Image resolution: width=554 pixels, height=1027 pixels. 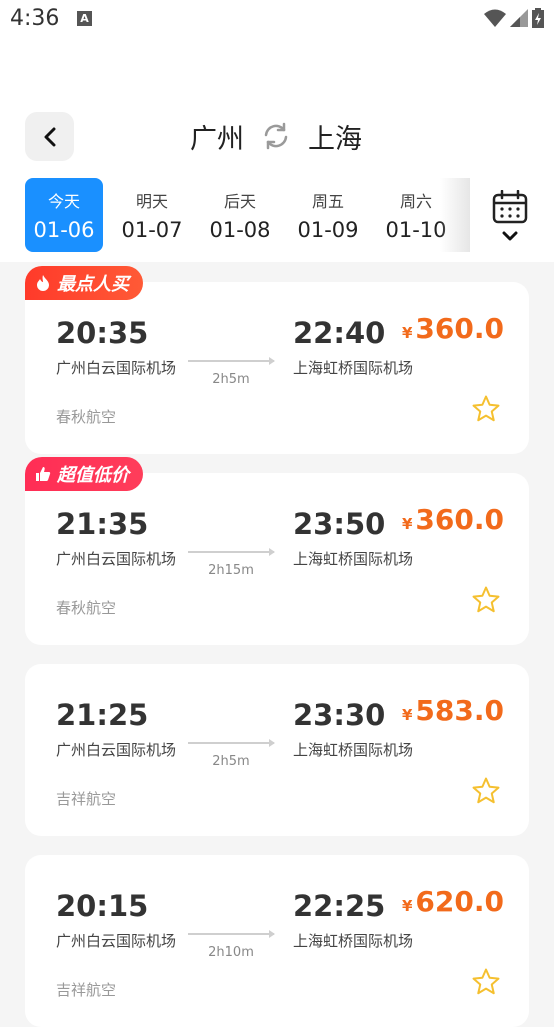 What do you see at coordinates (510, 236) in the screenshot?
I see `chevron-down-icon` at bounding box center [510, 236].